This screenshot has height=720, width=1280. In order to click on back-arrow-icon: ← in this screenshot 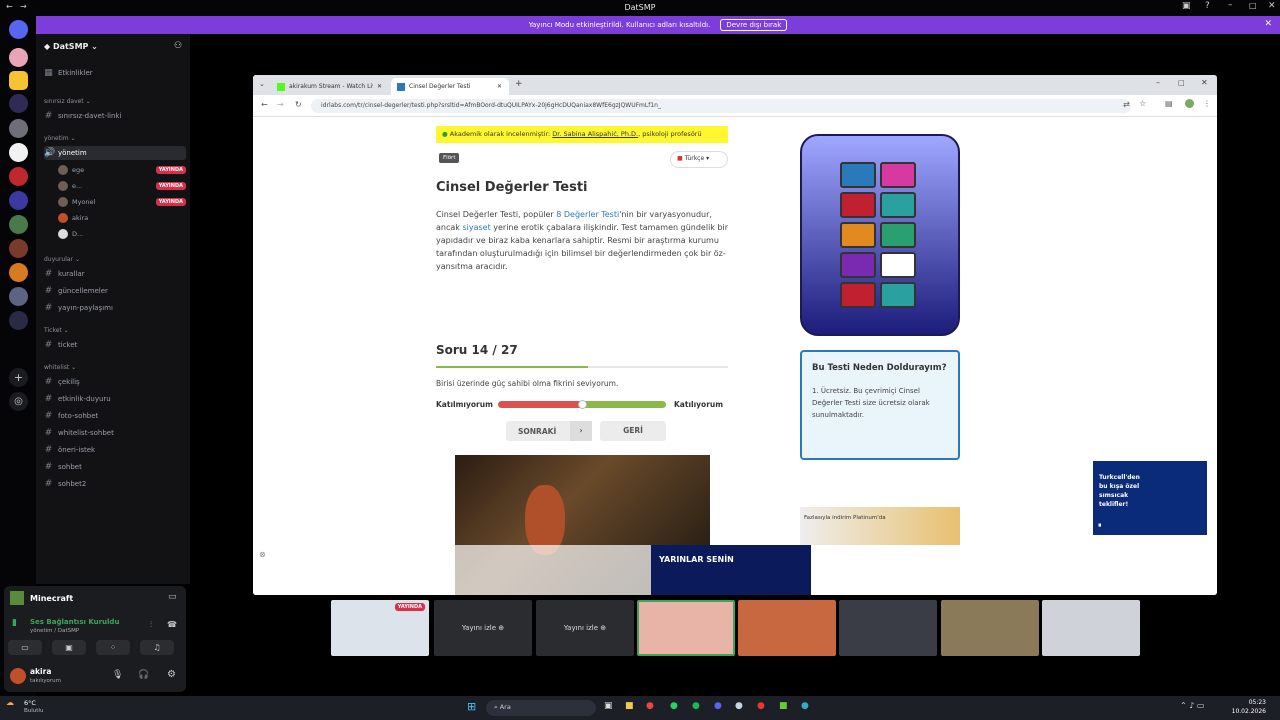, I will do `click(9, 6)`.